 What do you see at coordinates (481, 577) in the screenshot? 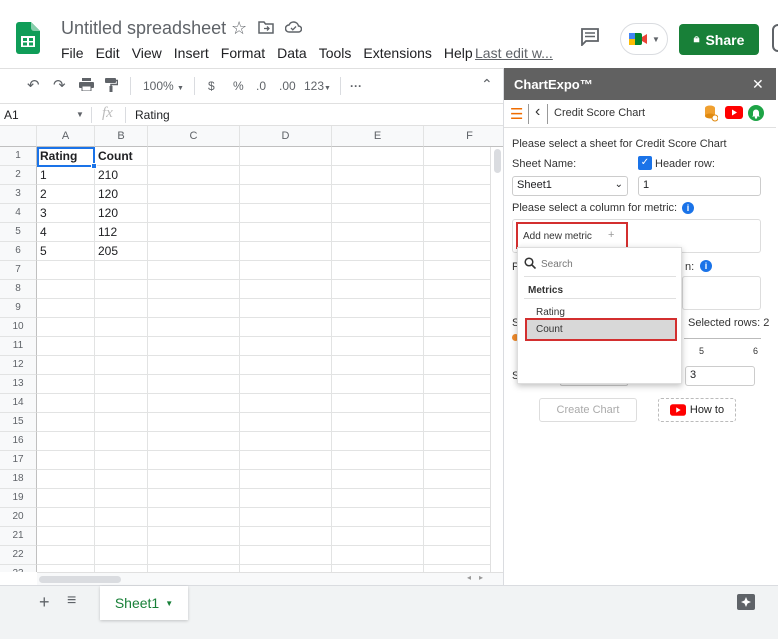
I see `scroll-right-icon: ▸` at bounding box center [481, 577].